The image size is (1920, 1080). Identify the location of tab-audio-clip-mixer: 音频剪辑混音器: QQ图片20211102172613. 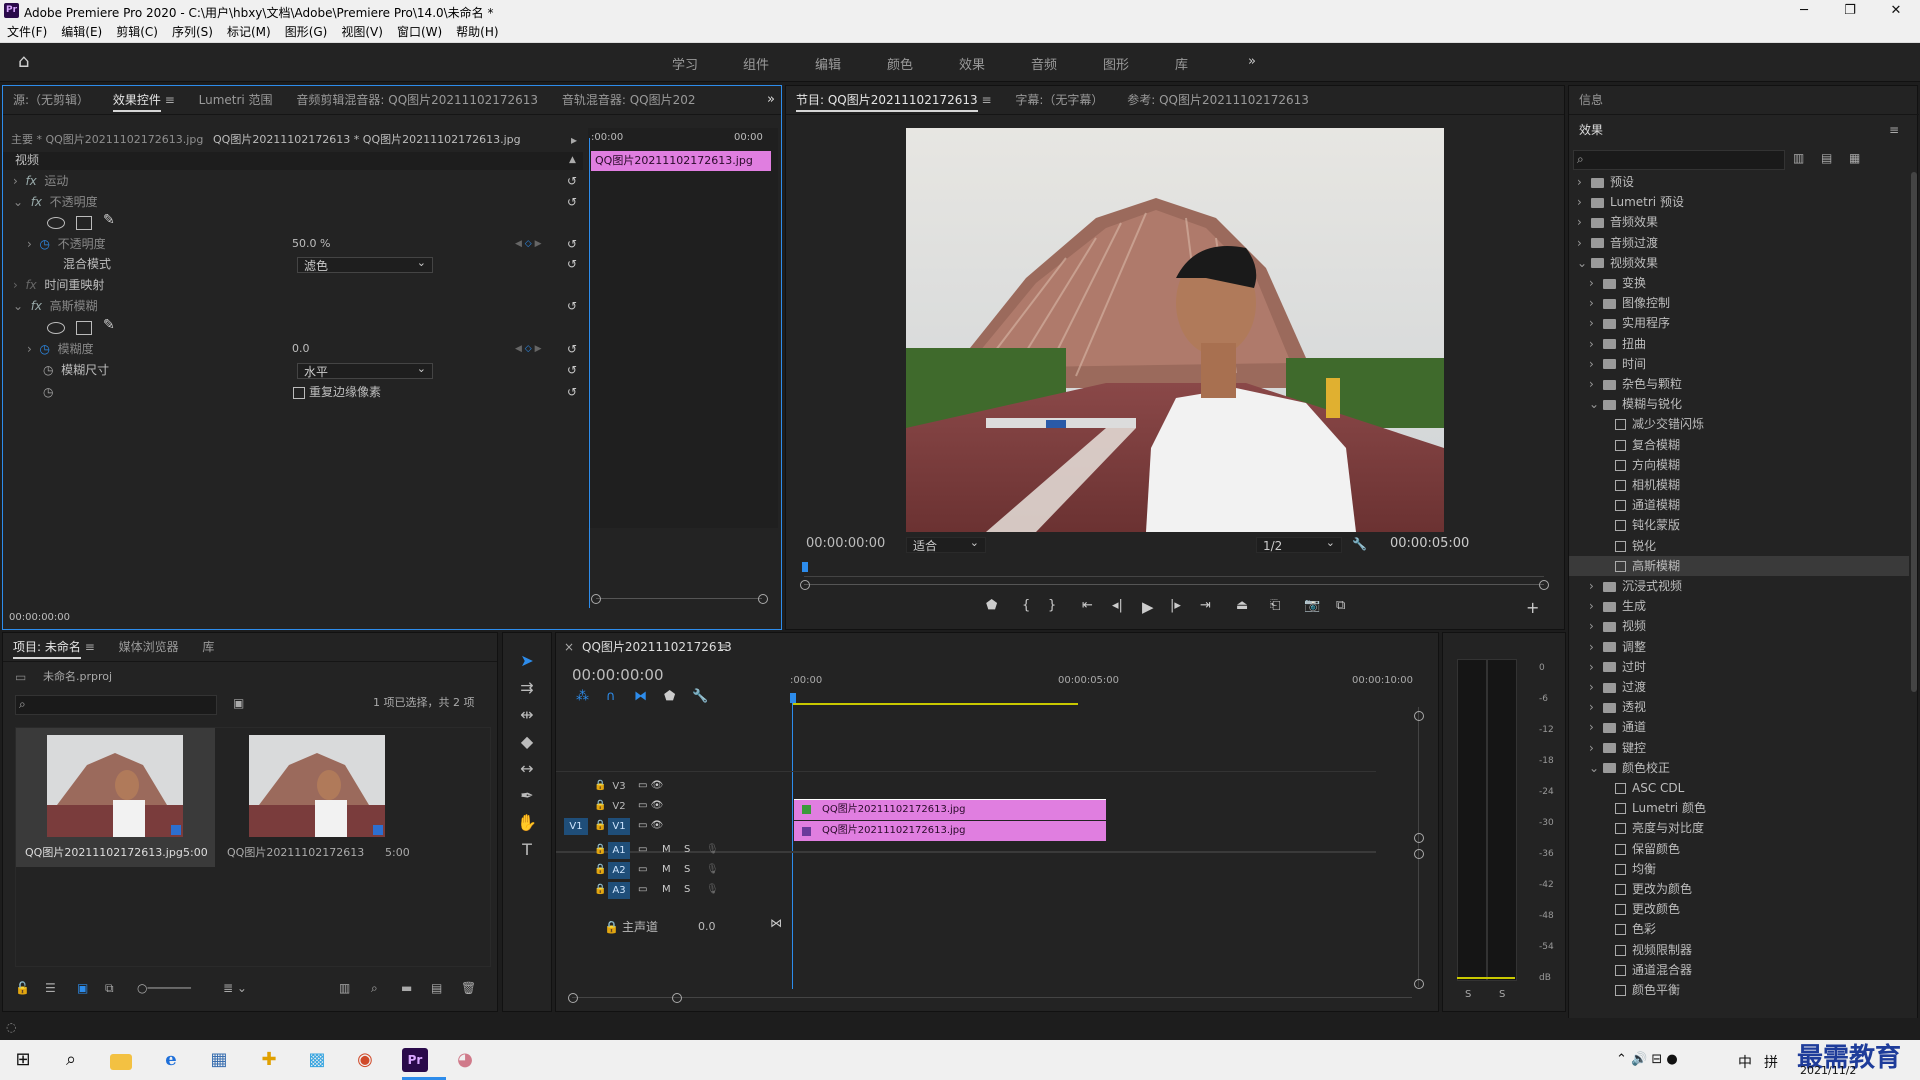
(417, 100).